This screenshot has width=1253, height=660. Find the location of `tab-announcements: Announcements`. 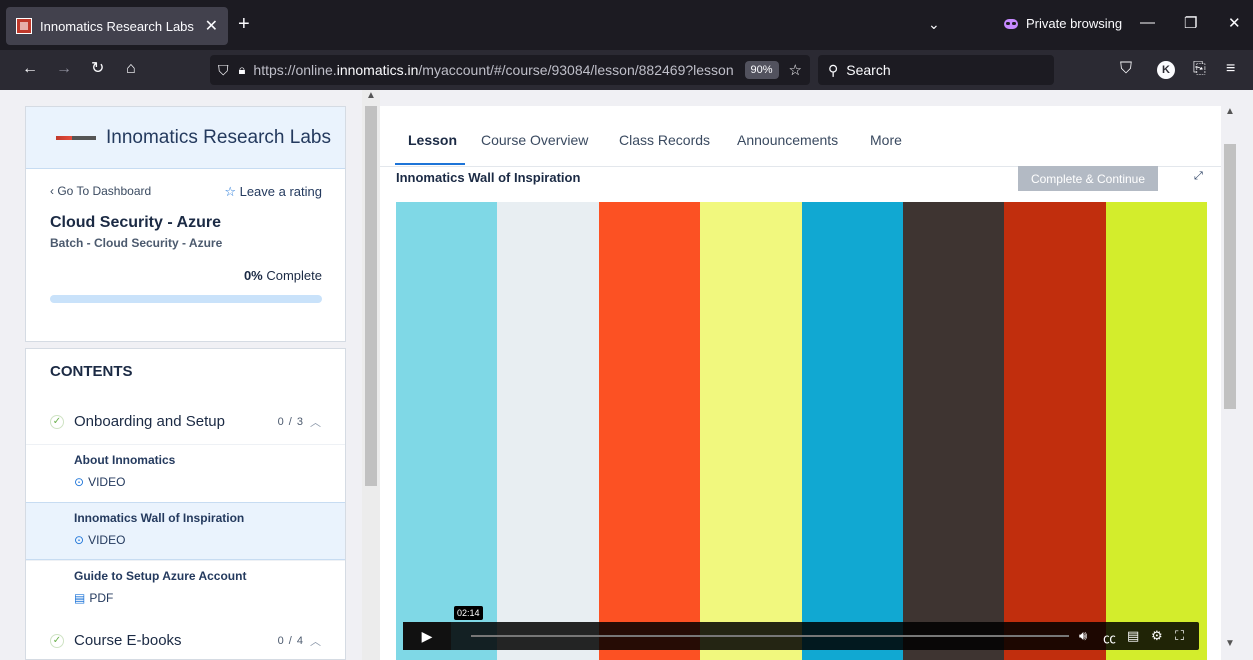

tab-announcements: Announcements is located at coordinates (787, 140).